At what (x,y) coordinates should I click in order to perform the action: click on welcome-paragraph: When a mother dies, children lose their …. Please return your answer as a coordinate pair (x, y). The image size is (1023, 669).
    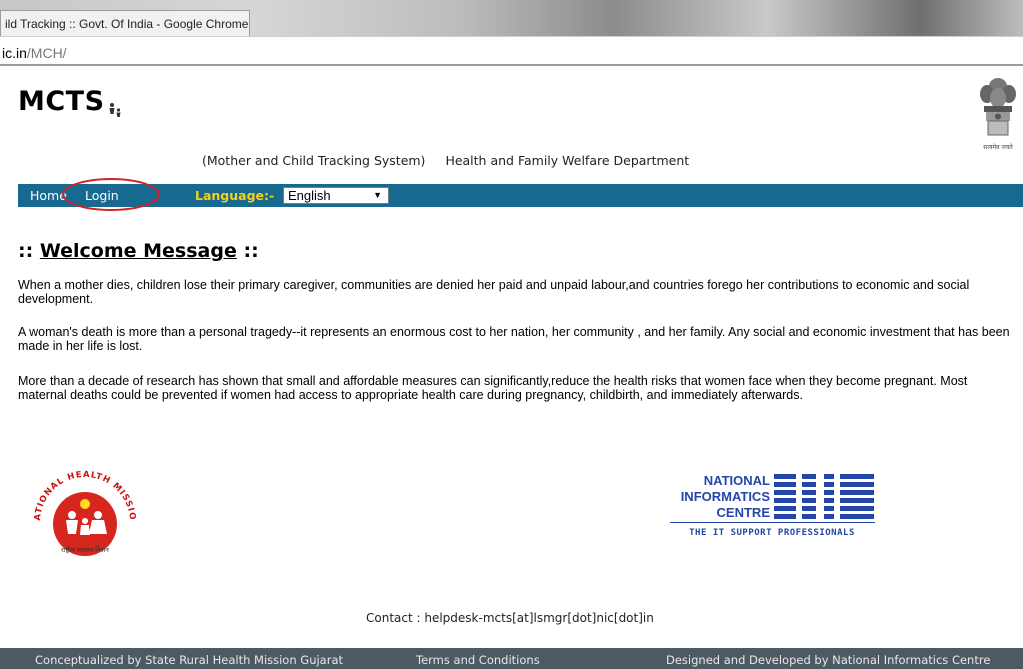
    Looking at the image, I should click on (494, 292).